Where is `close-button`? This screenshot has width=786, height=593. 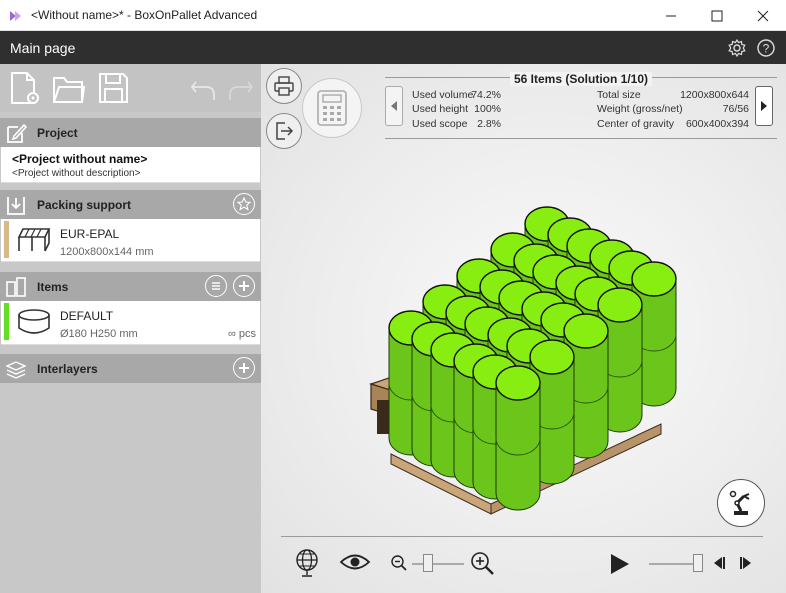 close-button is located at coordinates (763, 15).